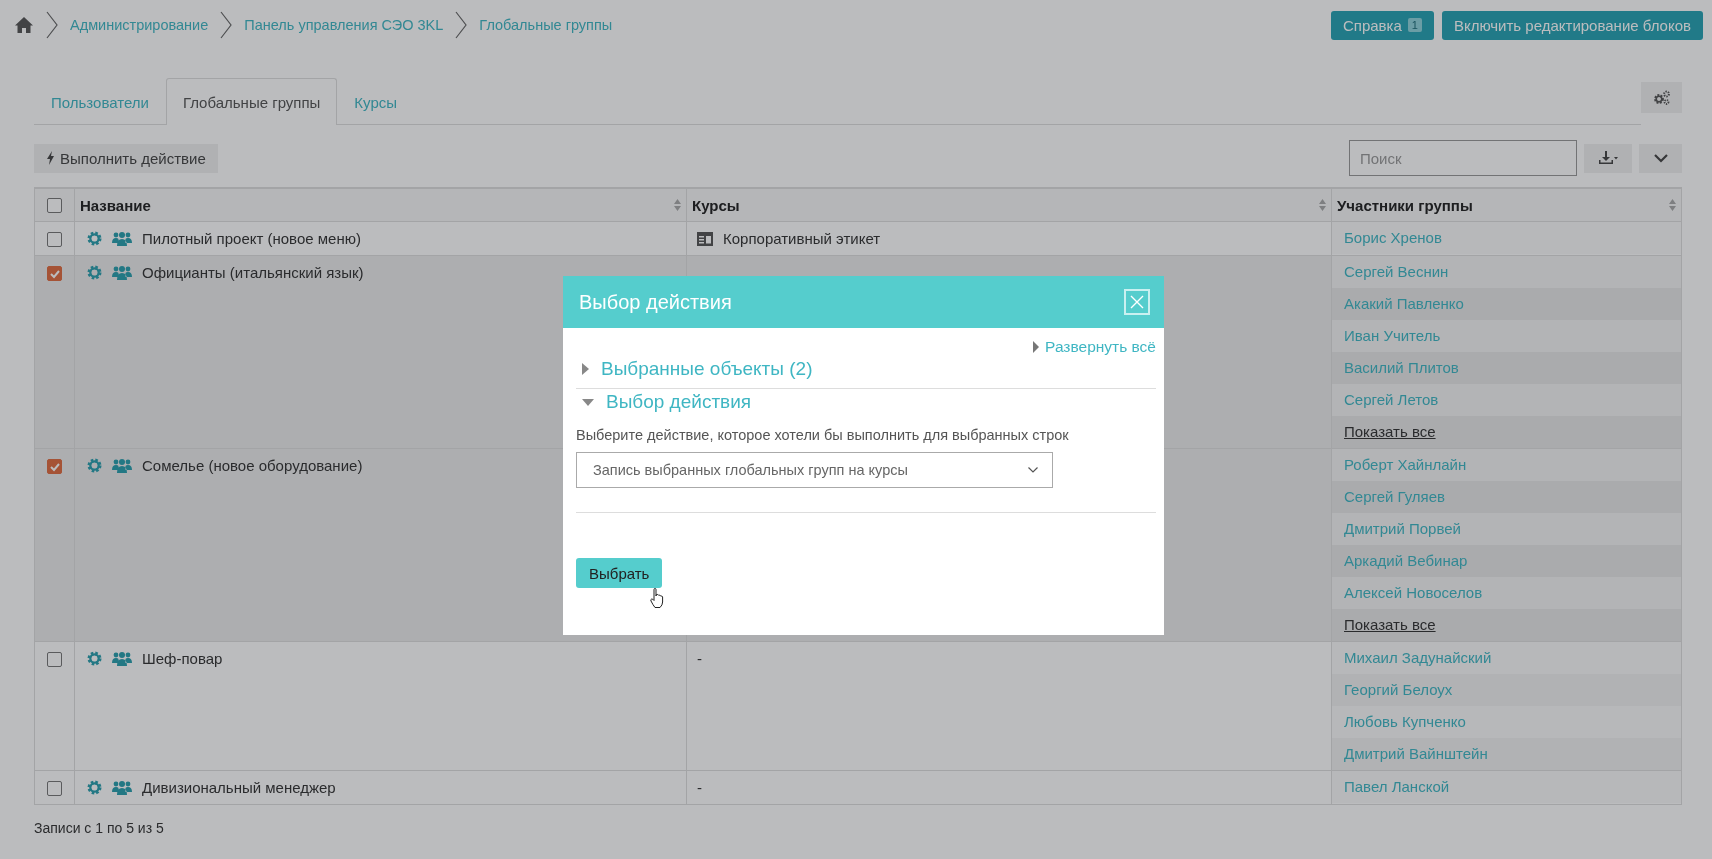 The width and height of the screenshot is (1712, 859). What do you see at coordinates (1382, 25) in the screenshot?
I see `header-button: Справка 1` at bounding box center [1382, 25].